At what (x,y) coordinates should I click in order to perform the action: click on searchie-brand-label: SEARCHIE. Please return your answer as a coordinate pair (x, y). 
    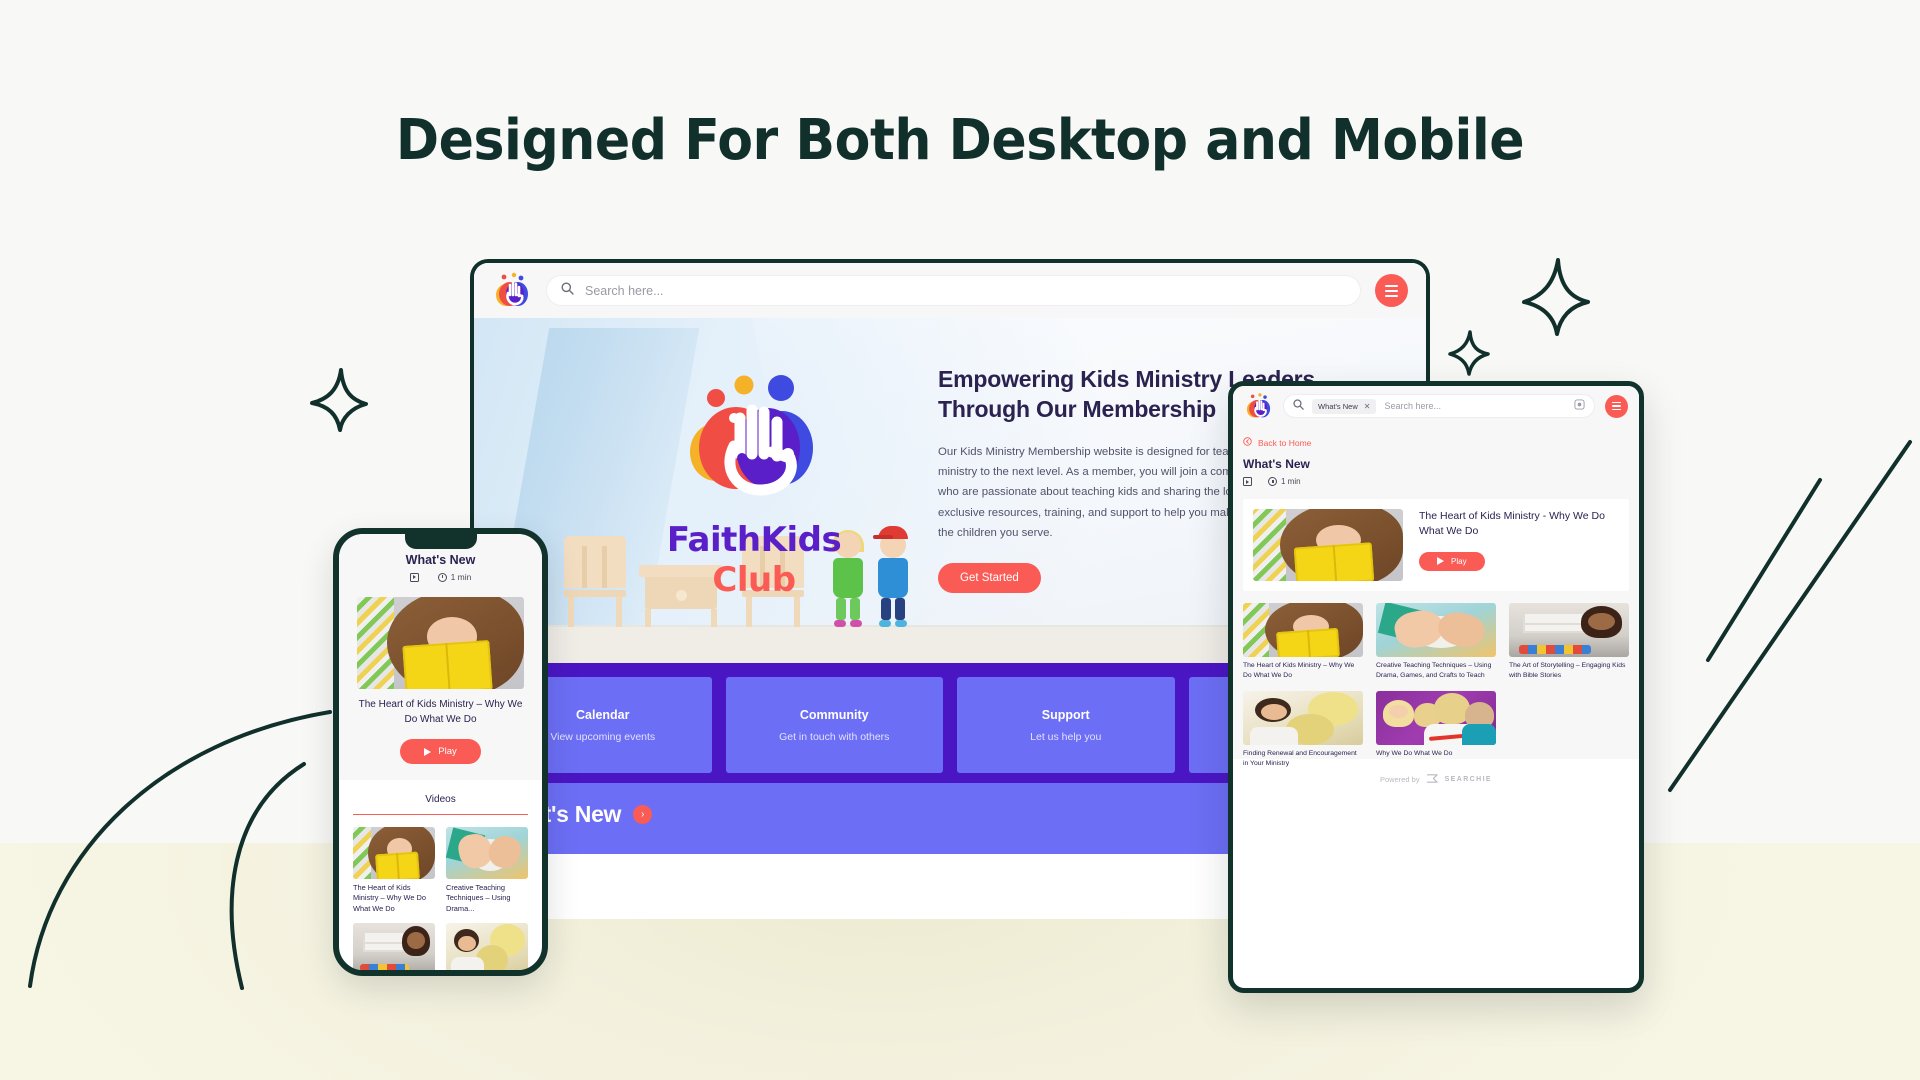
    Looking at the image, I should click on (1468, 779).